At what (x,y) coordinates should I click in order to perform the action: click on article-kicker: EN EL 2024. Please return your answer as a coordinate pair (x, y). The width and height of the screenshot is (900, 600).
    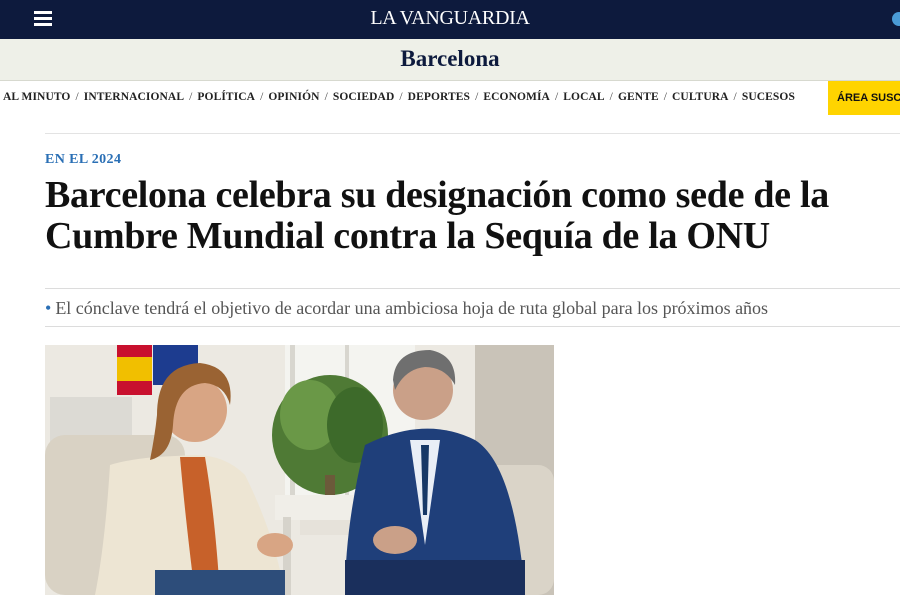
    Looking at the image, I should click on (83, 160).